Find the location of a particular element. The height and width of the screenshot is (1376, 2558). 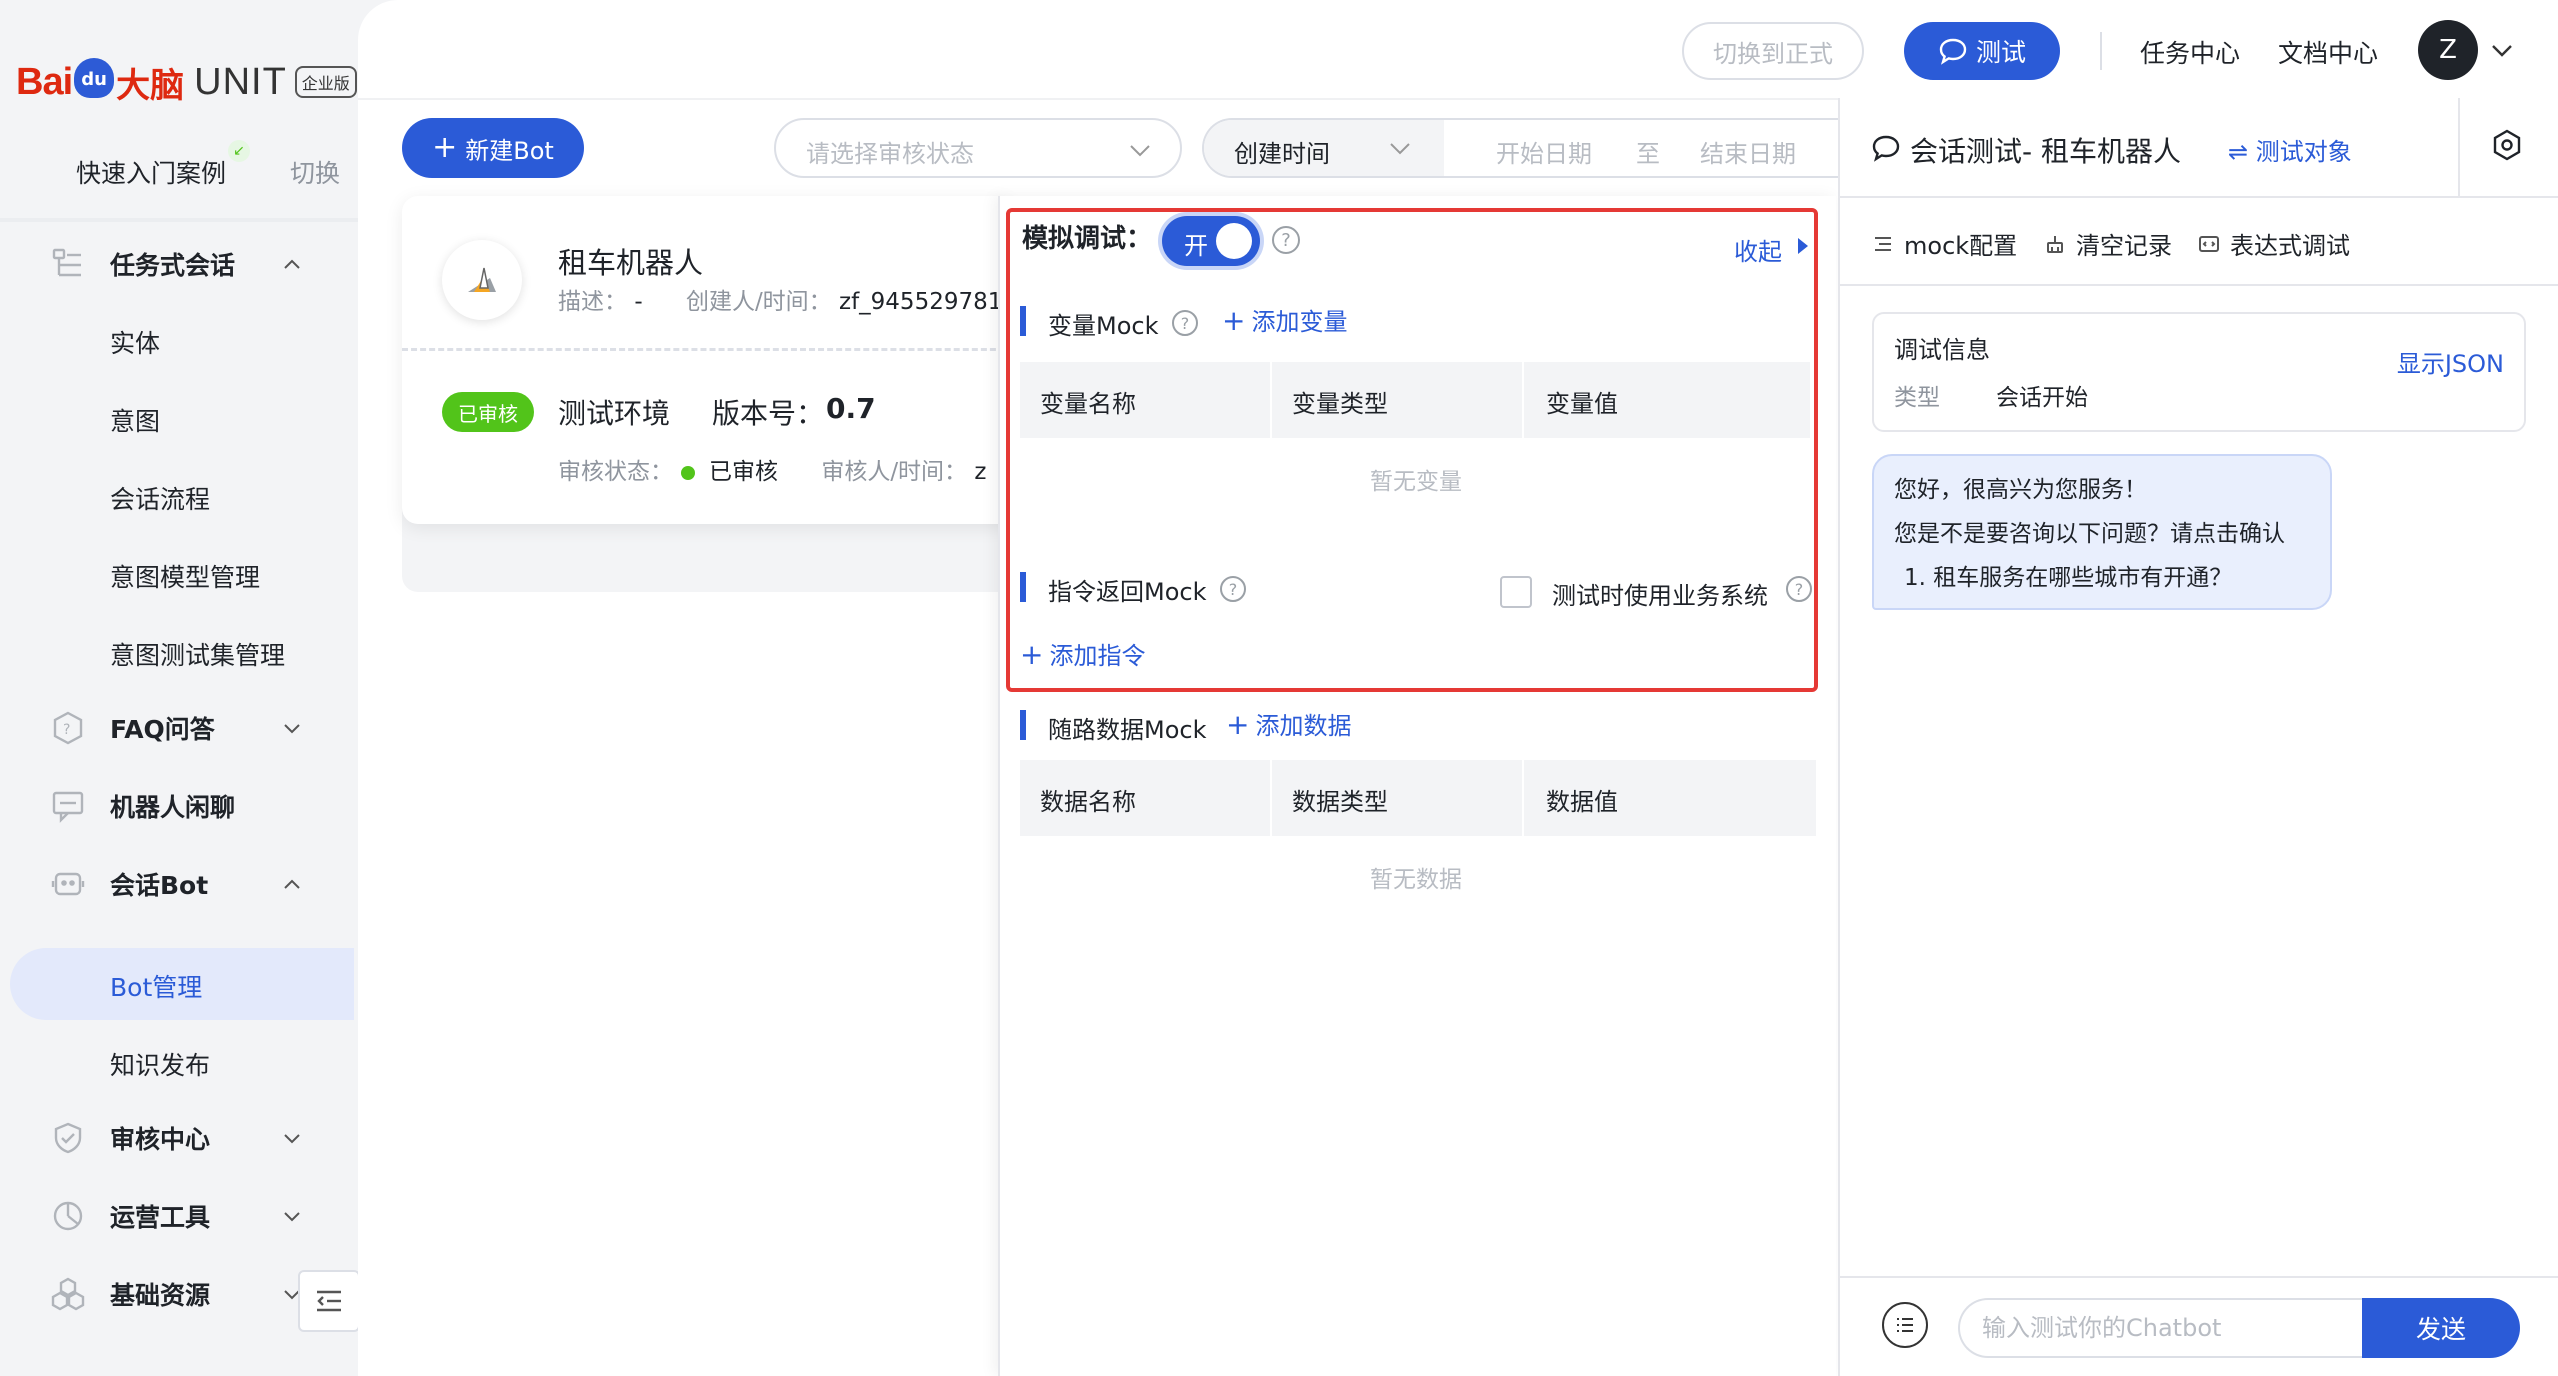

menu-entity: 实体 is located at coordinates (135, 342).